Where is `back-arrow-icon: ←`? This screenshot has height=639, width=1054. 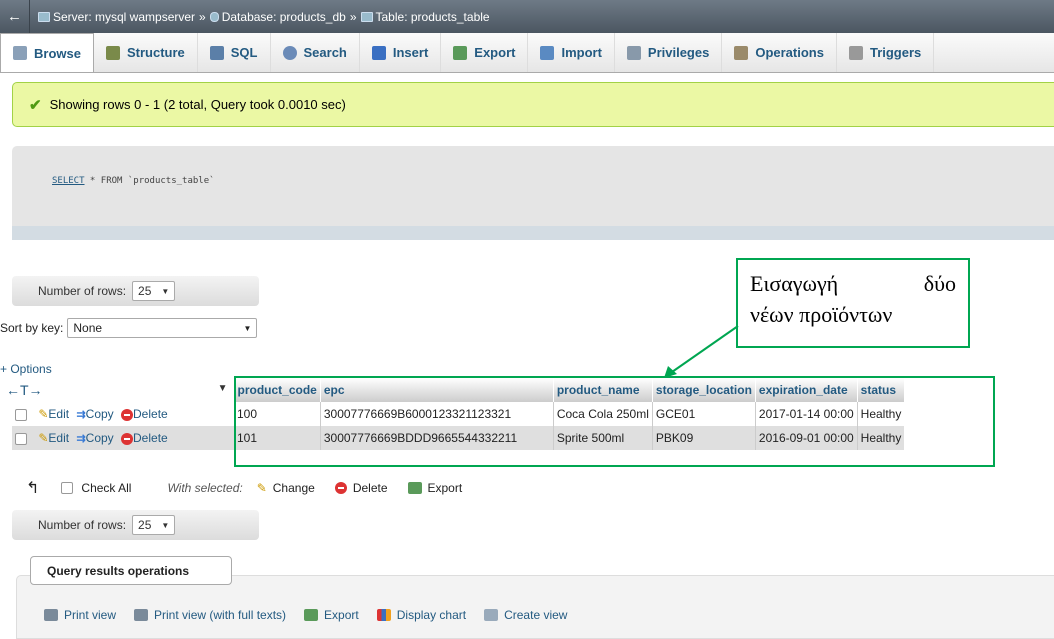
back-arrow-icon: ← is located at coordinates (15, 16).